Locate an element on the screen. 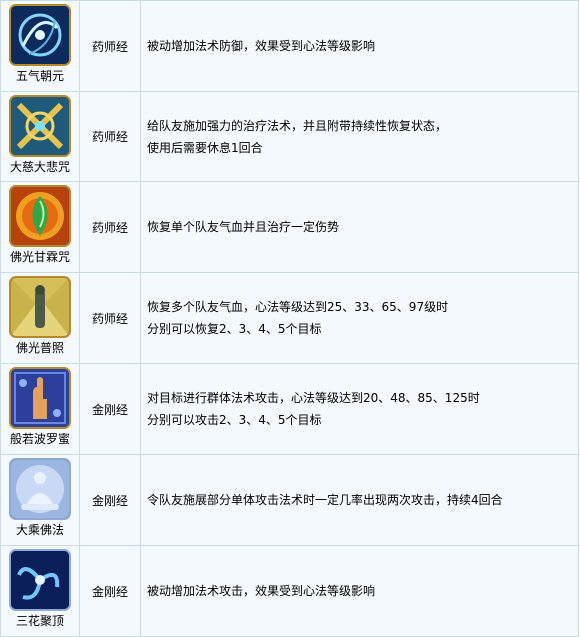 This screenshot has height=637, width=580. description-line: 使用后需要休息1回合 is located at coordinates (205, 147).